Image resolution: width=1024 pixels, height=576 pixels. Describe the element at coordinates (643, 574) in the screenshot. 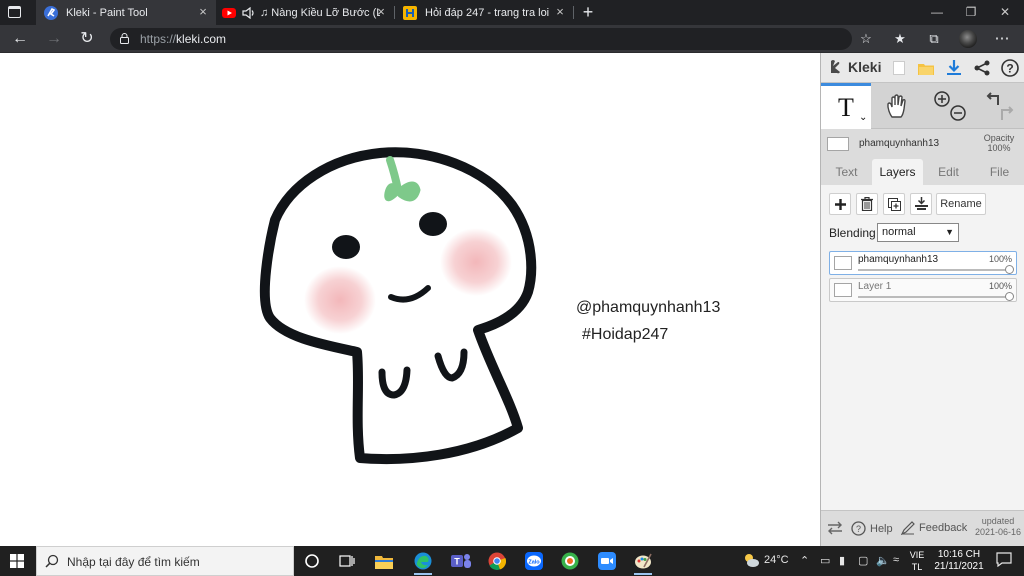

I see `active-app-indicator` at that location.